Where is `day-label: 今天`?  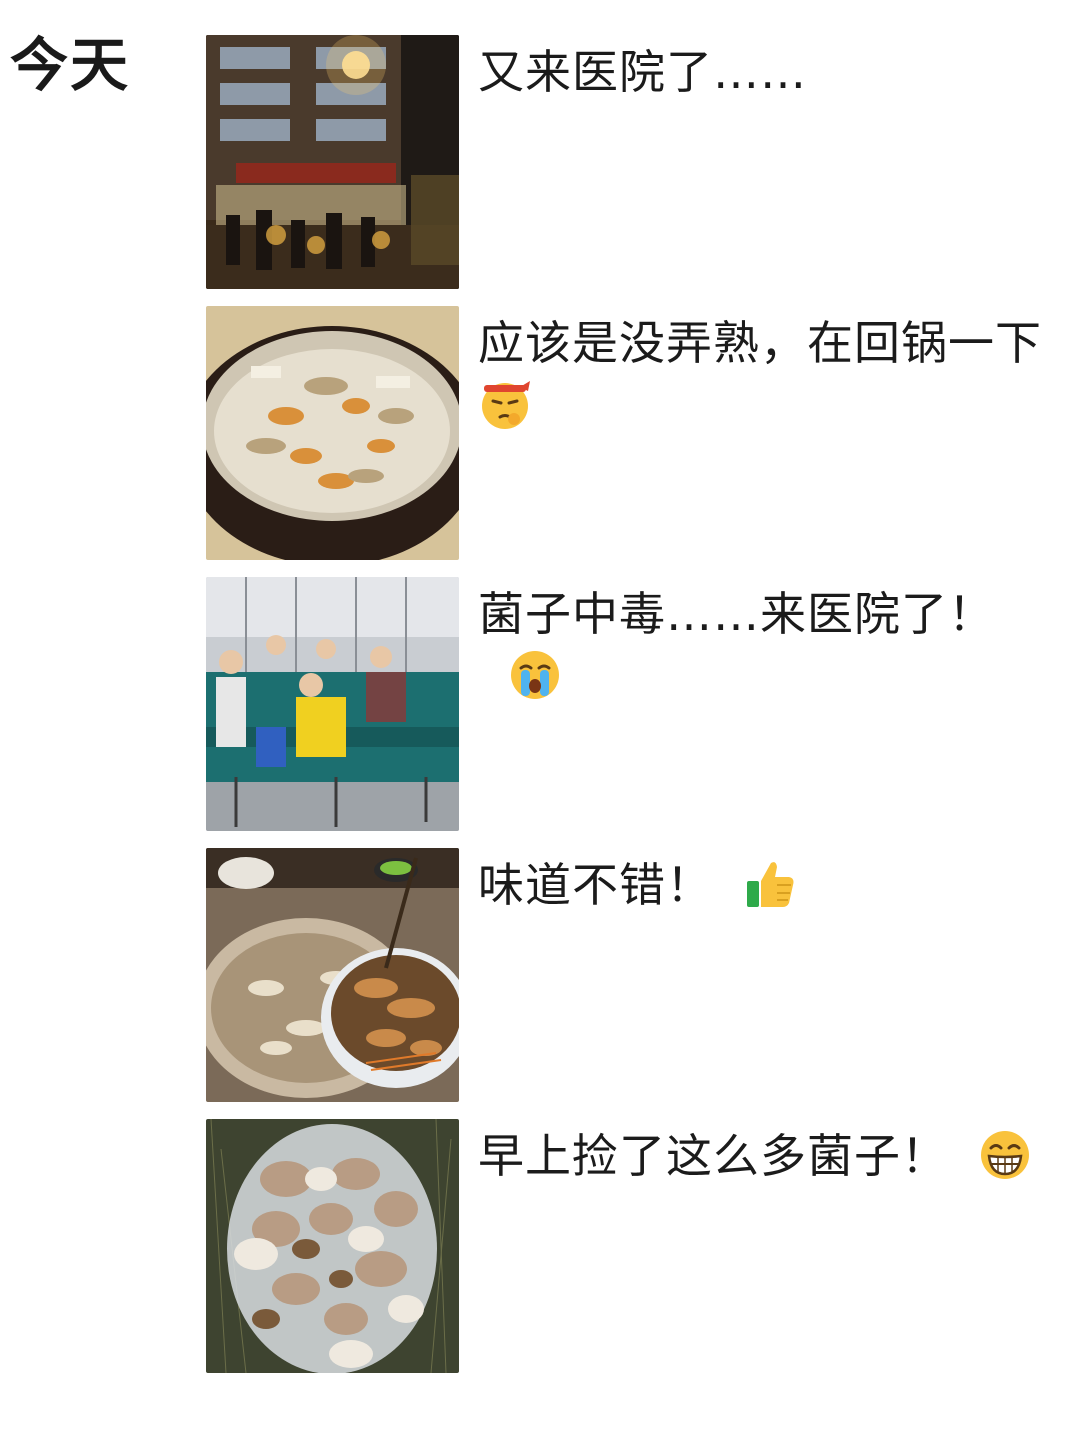 day-label: 今天 is located at coordinates (70, 65).